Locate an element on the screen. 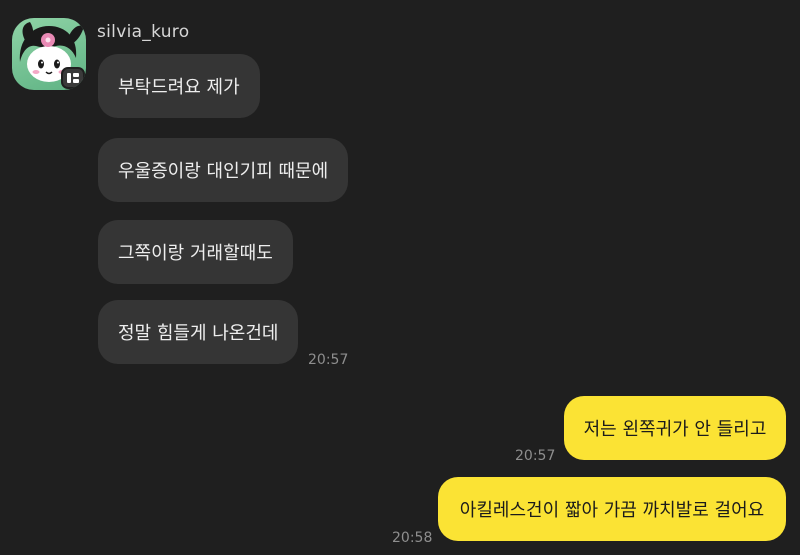 The image size is (800, 555). outgoing-message-bubble: 저는 왼쪽귀가 안 들리고 is located at coordinates (675, 428).